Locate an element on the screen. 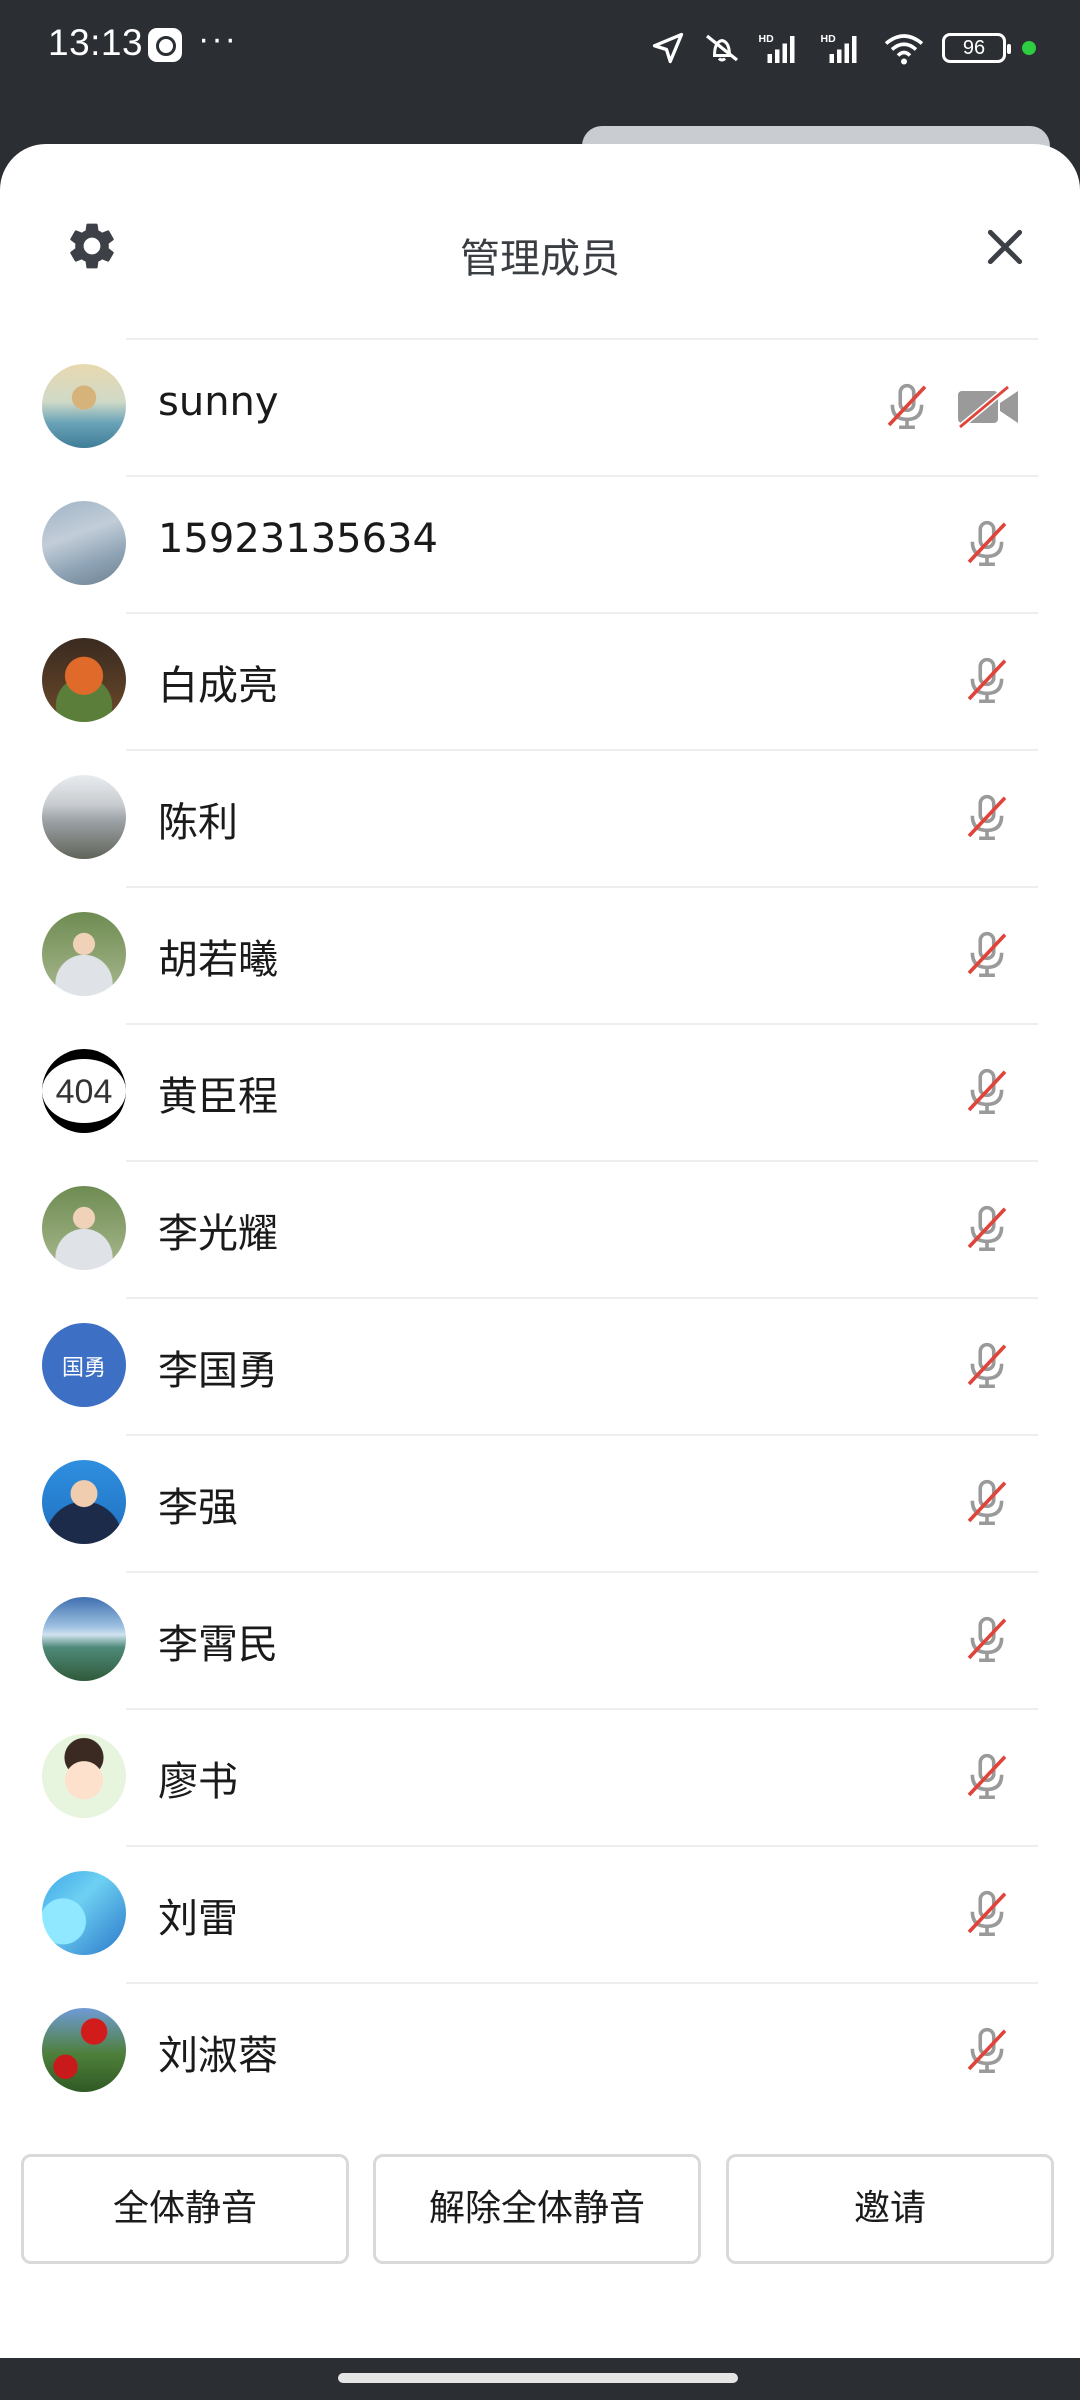 The image size is (1080, 2400). sheet-header: 管理成员 is located at coordinates (540, 241).